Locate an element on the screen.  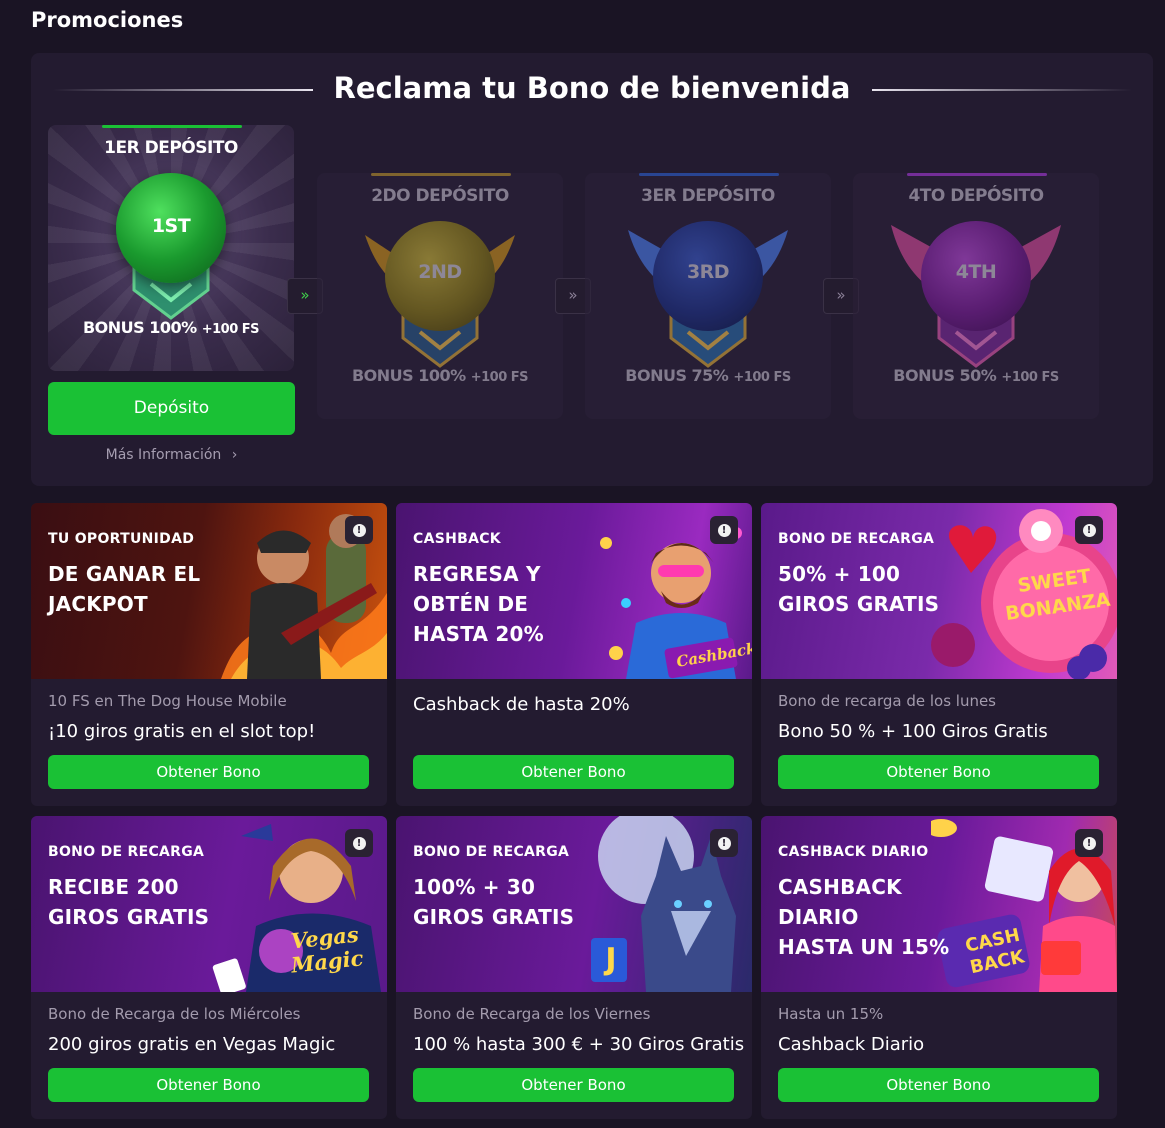
more-info-link: Más Información › is located at coordinates (171, 455).